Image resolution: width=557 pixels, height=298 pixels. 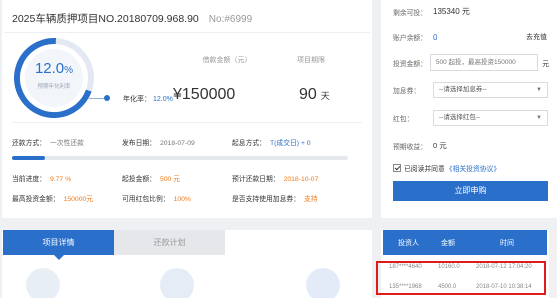 I want to click on amount-value: ¥150000, so click(x=204, y=94).